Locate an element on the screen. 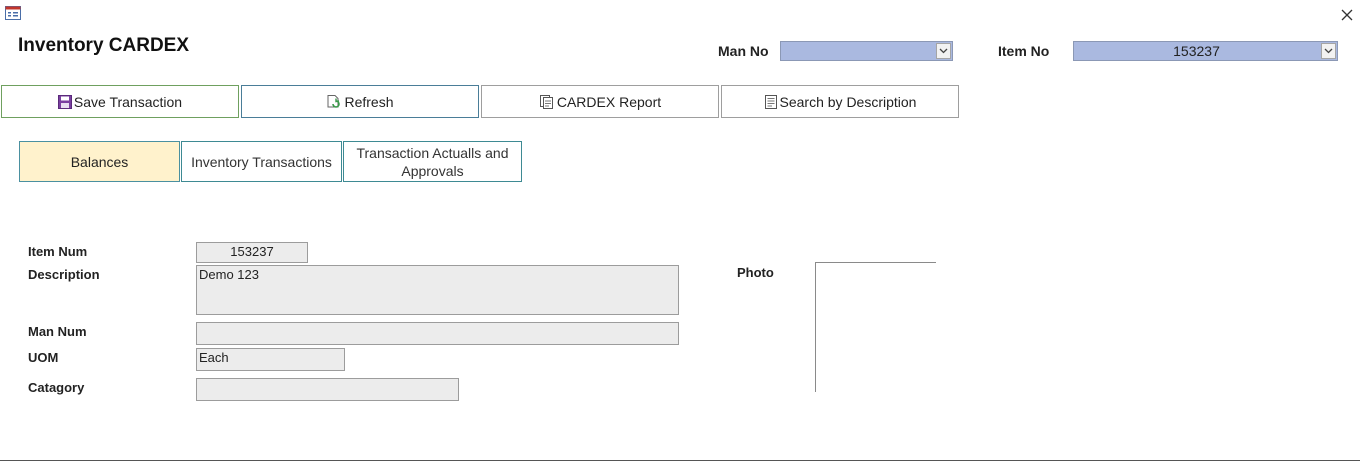  man-num-label: Man Num is located at coordinates (57, 331).